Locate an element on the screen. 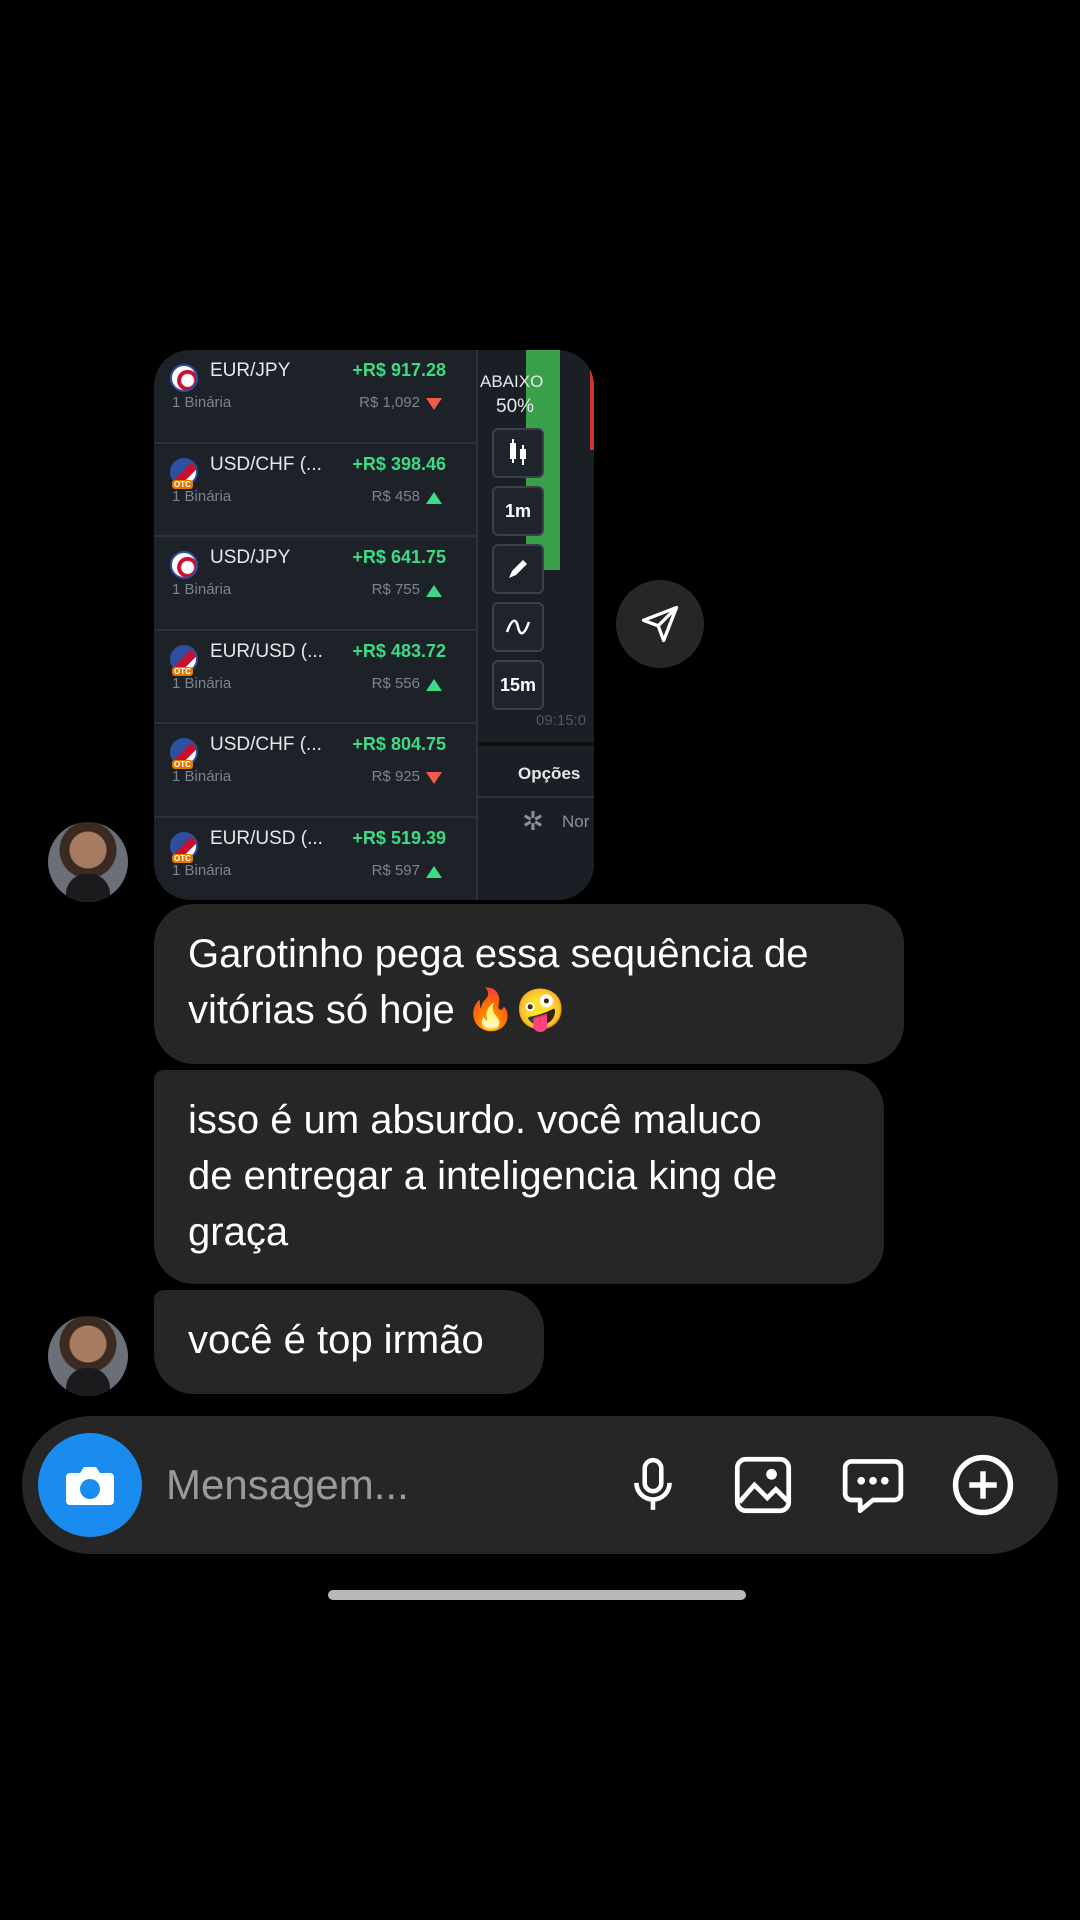  message-bubble: você é top irmão is located at coordinates (349, 1342).